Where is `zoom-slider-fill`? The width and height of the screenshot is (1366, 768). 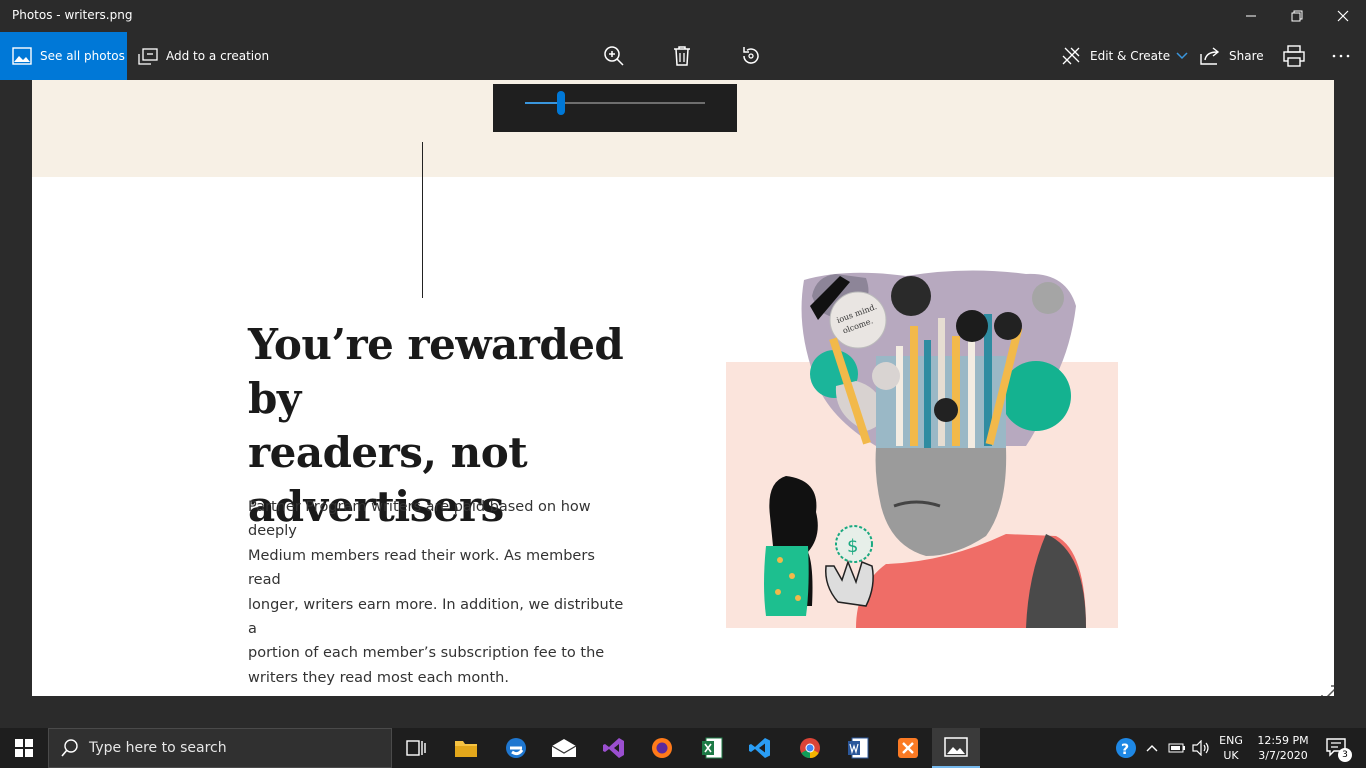 zoom-slider-fill is located at coordinates (543, 103).